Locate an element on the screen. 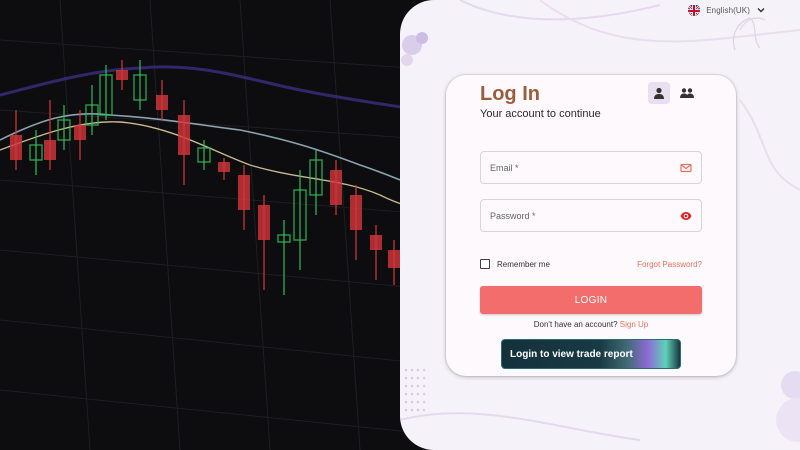  email-field is located at coordinates (591, 167).